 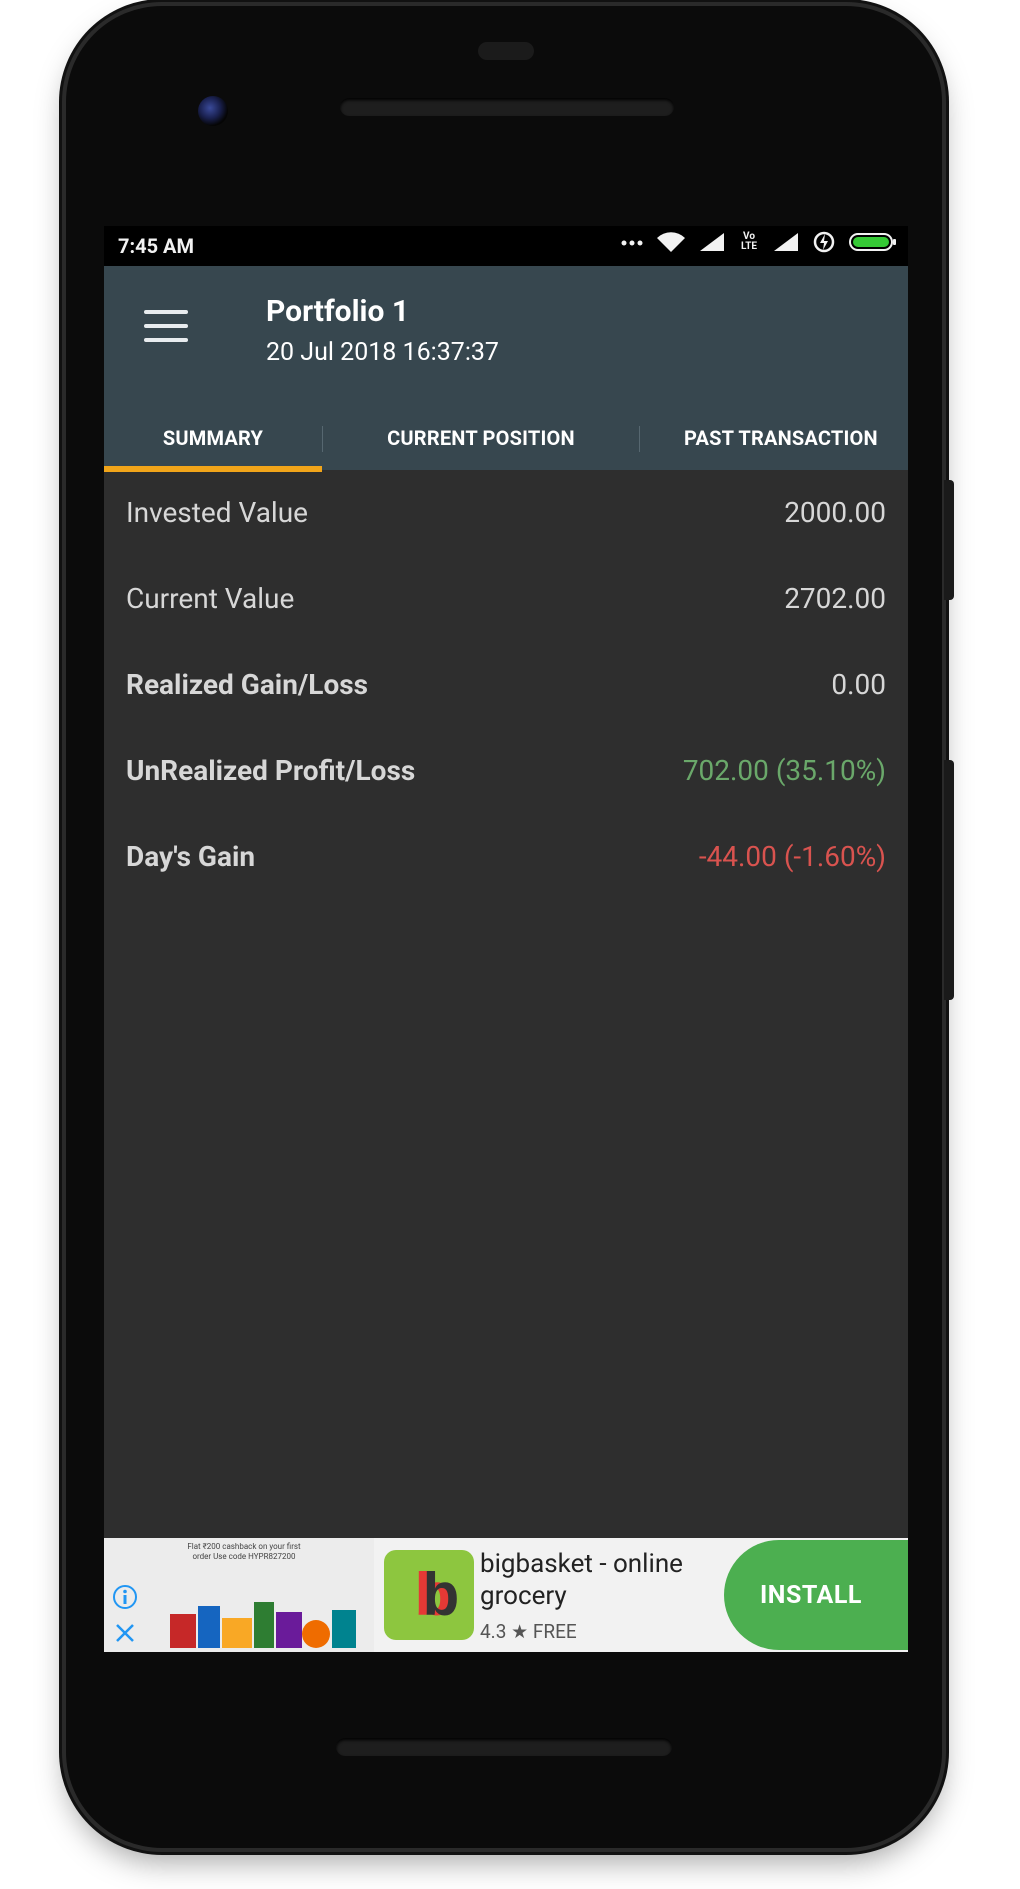 I want to click on earpiece-speaker, so click(x=507, y=107).